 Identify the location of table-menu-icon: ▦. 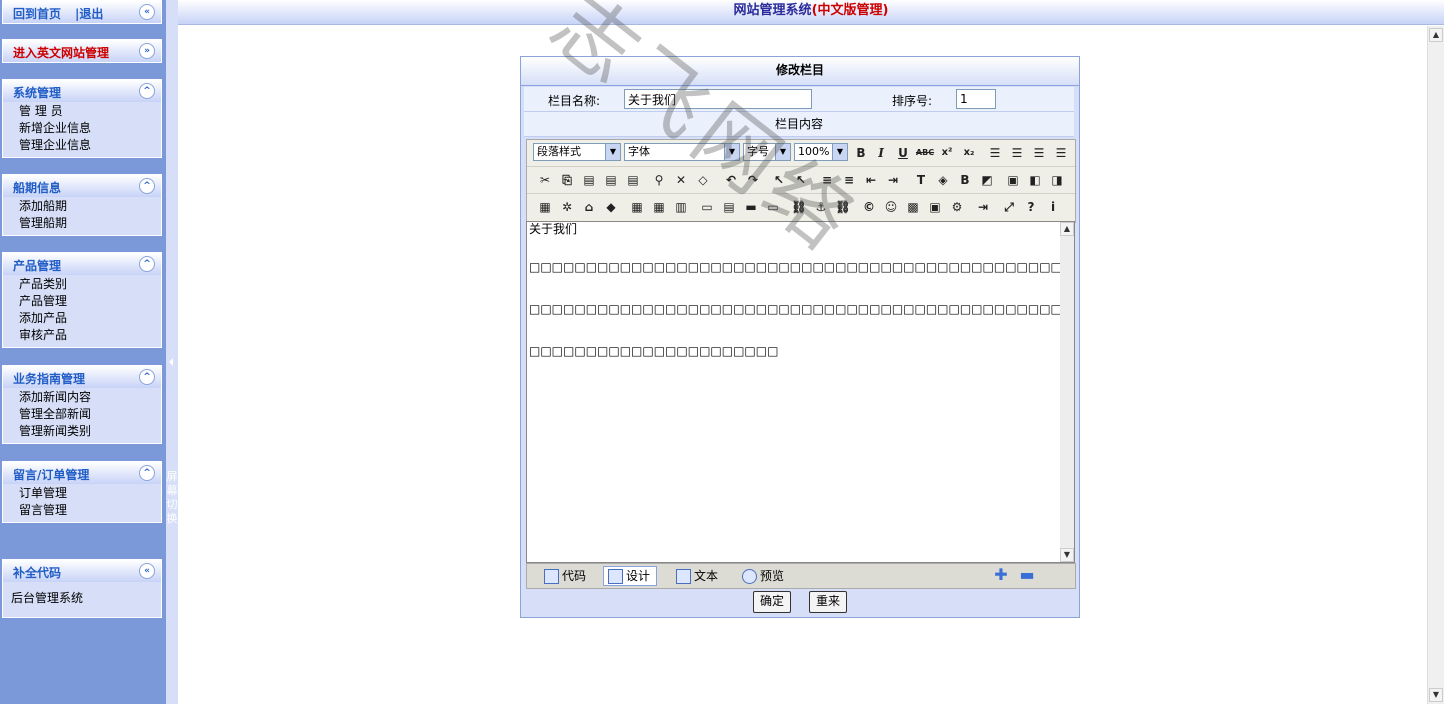
(659, 207).